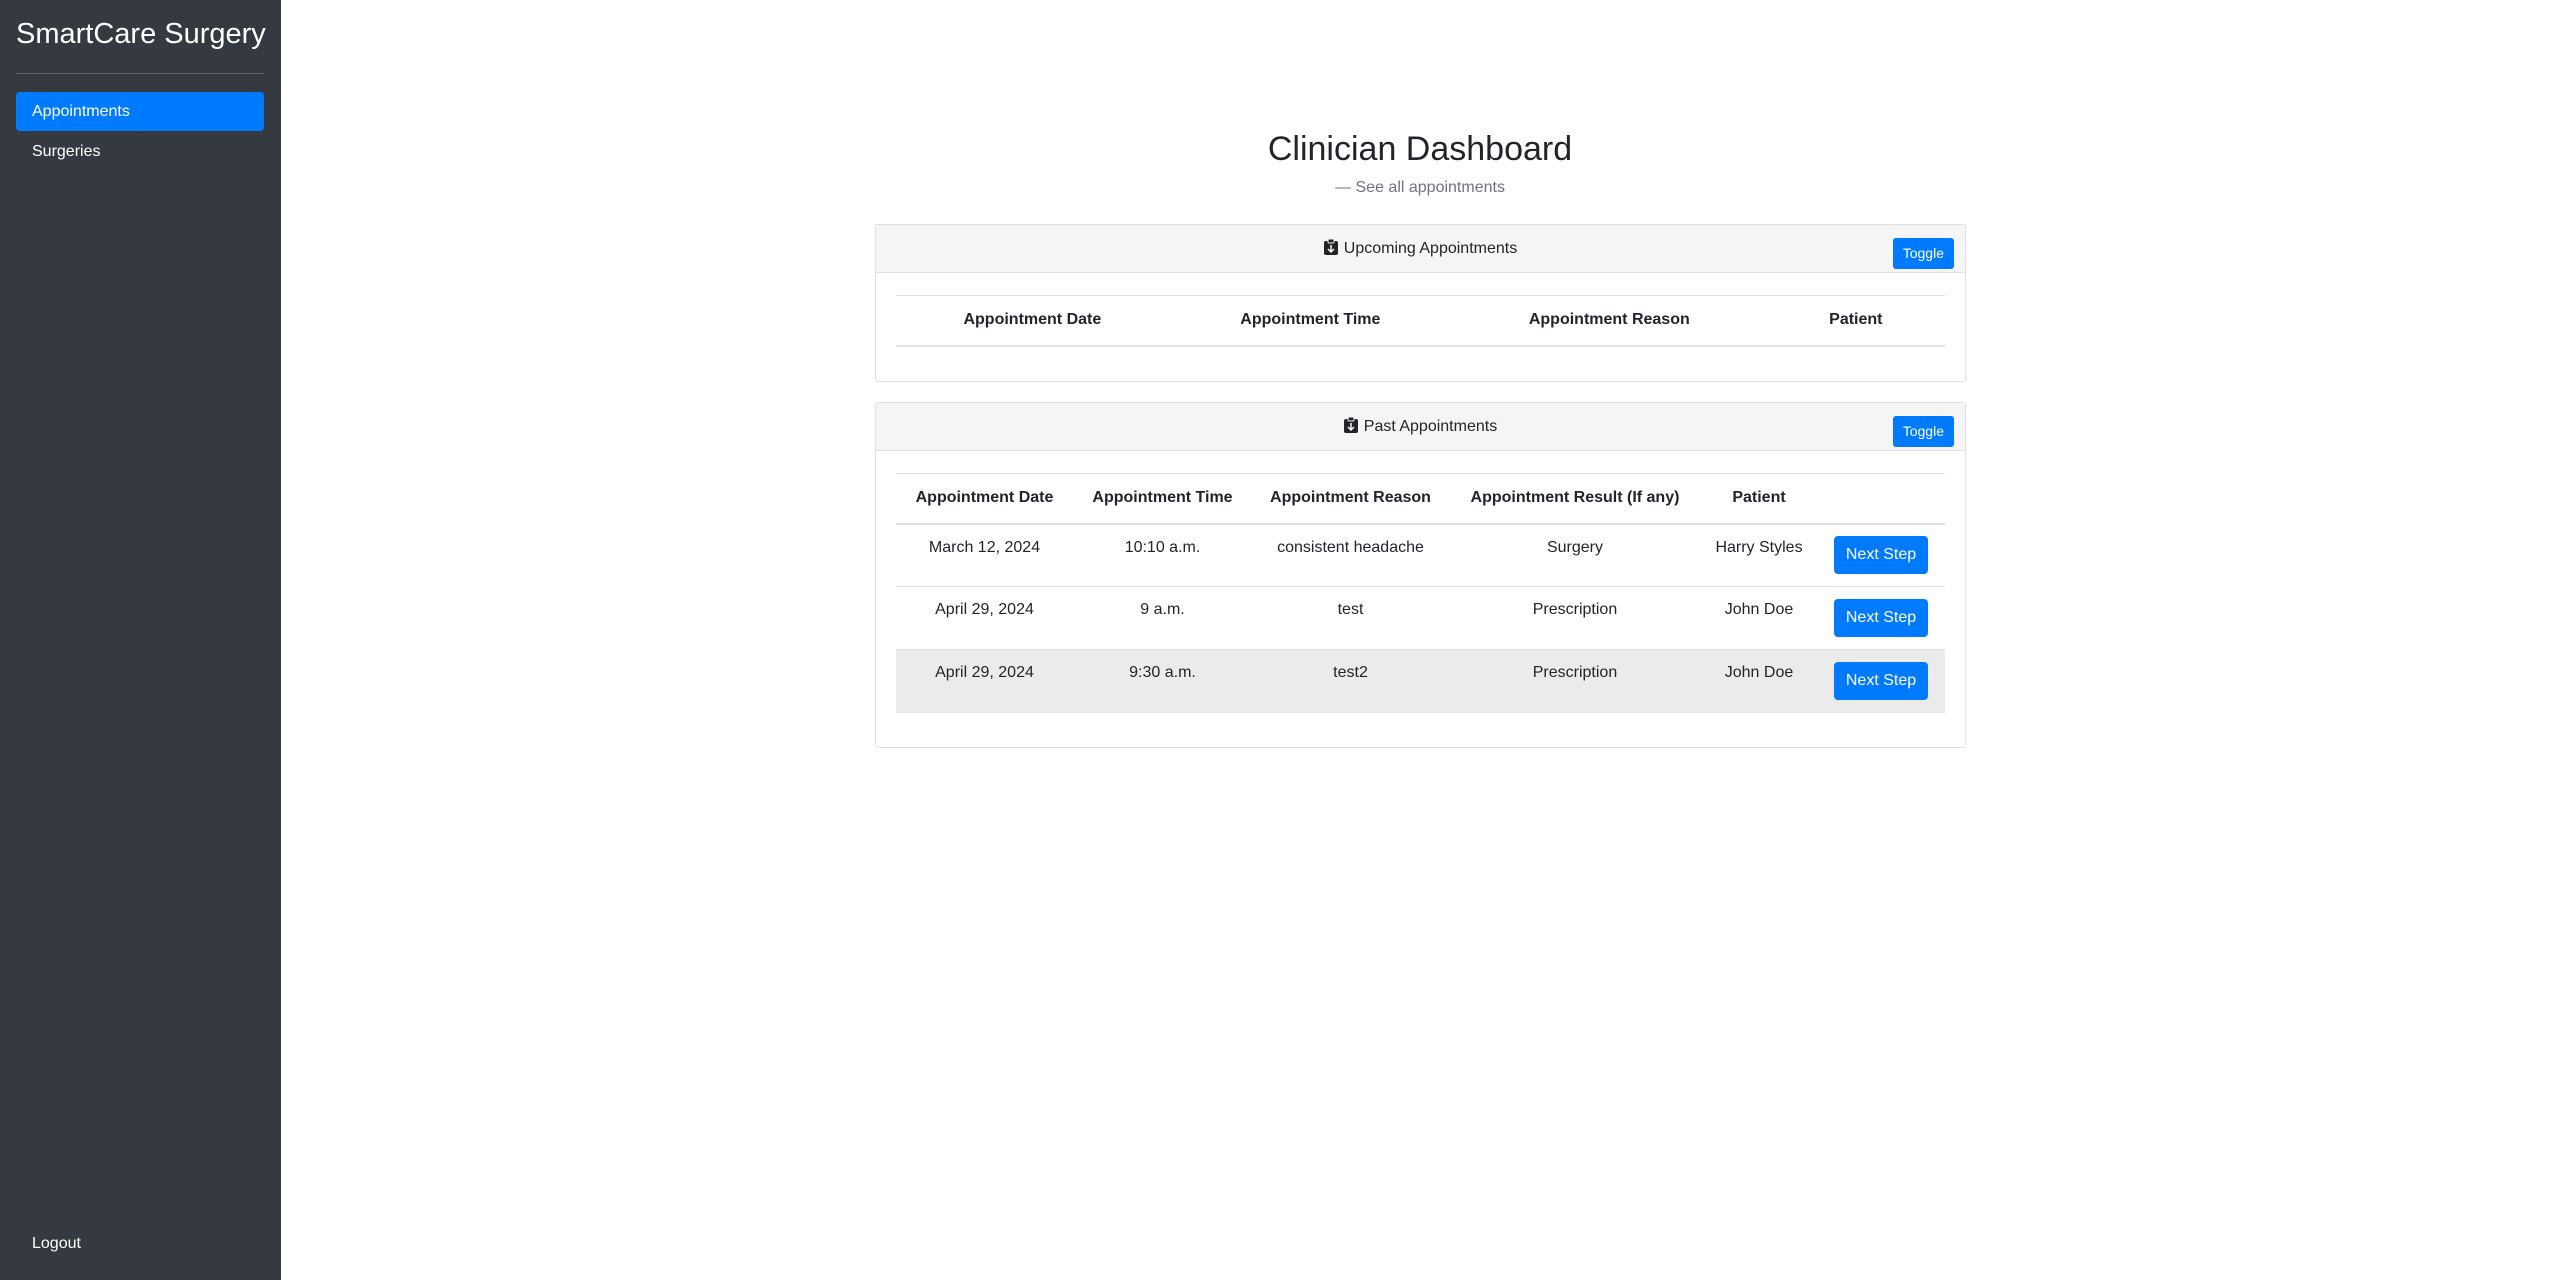 The image size is (2559, 1280). I want to click on upcoming-card-header: Upcoming Appointments Toggle, so click(1420, 249).